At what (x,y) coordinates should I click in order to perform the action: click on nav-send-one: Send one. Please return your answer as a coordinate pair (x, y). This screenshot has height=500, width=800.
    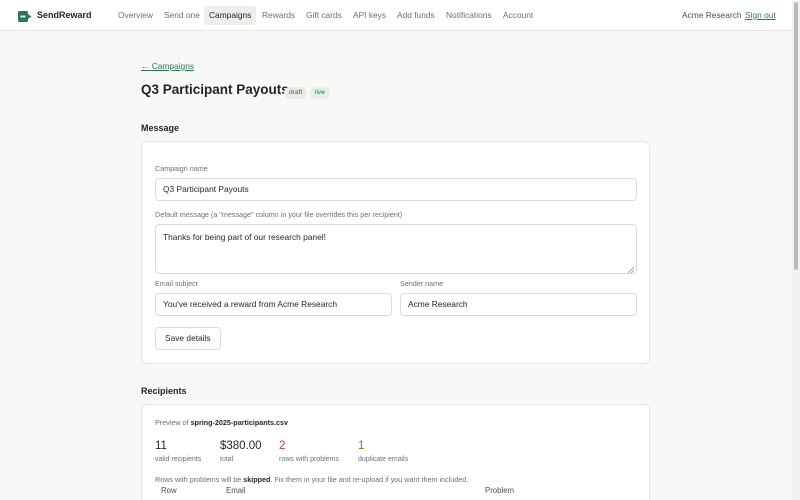
    Looking at the image, I should click on (182, 15).